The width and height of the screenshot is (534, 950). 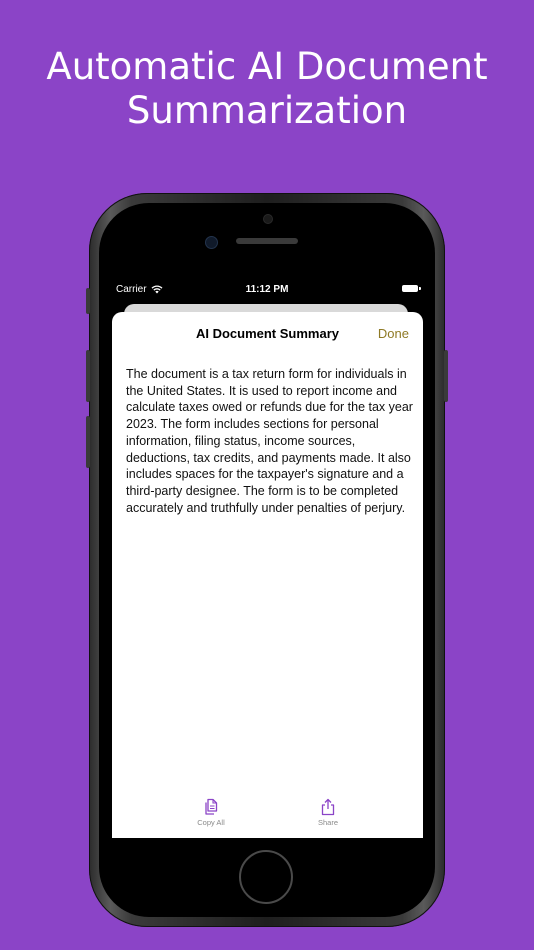 What do you see at coordinates (411, 288) in the screenshot?
I see `battery-icon` at bounding box center [411, 288].